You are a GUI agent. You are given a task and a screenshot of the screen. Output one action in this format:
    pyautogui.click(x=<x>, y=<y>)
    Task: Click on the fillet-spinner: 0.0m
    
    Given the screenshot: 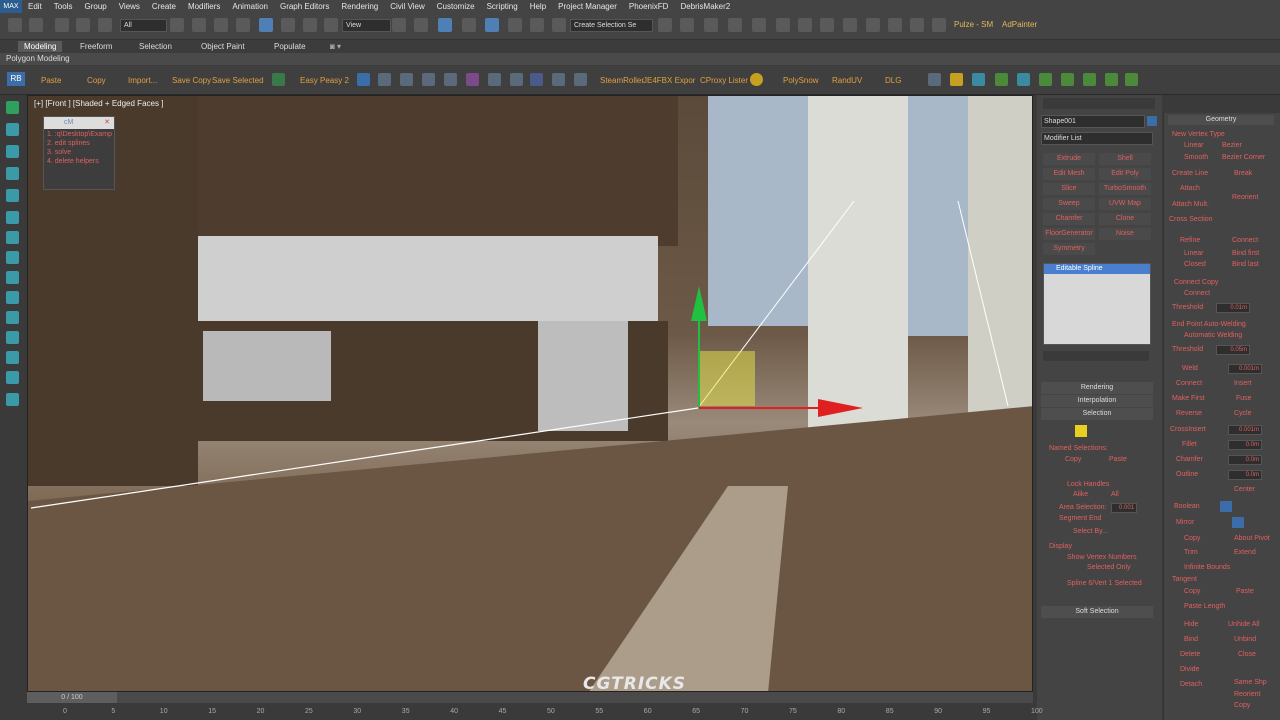 What is the action you would take?
    pyautogui.click(x=1245, y=445)
    